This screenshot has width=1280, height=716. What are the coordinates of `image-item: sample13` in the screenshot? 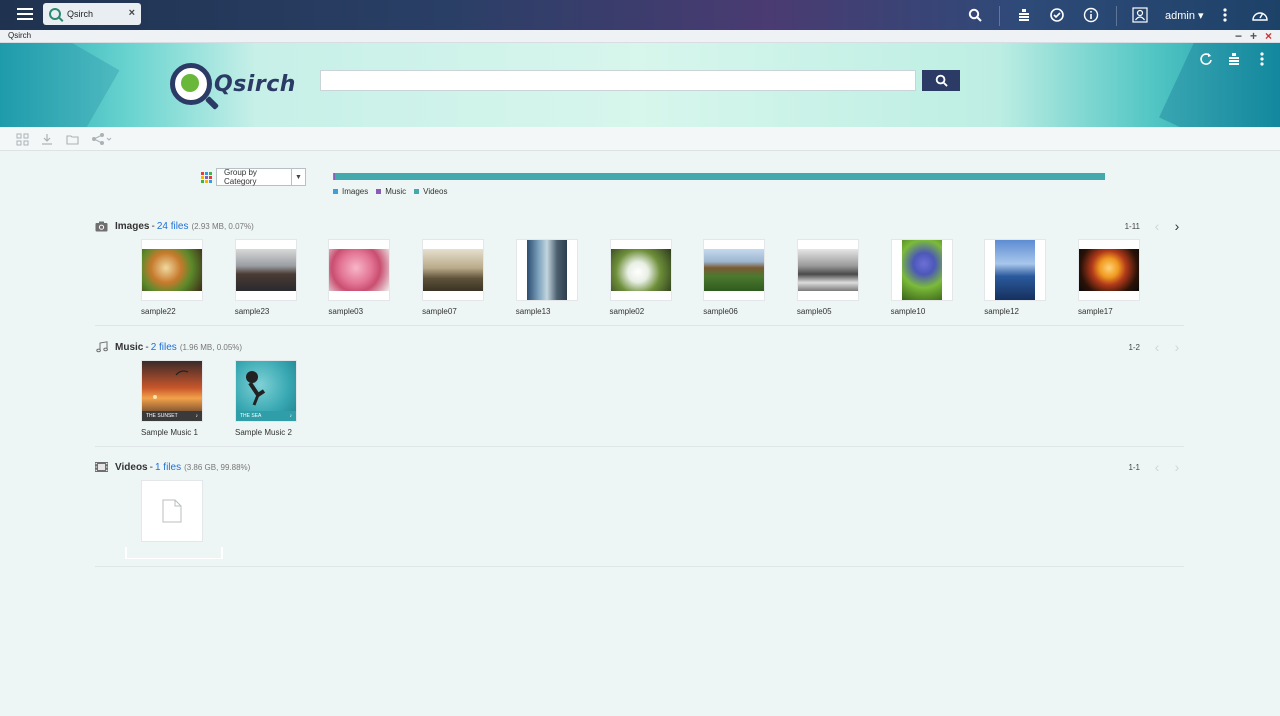 It's located at (546, 277).